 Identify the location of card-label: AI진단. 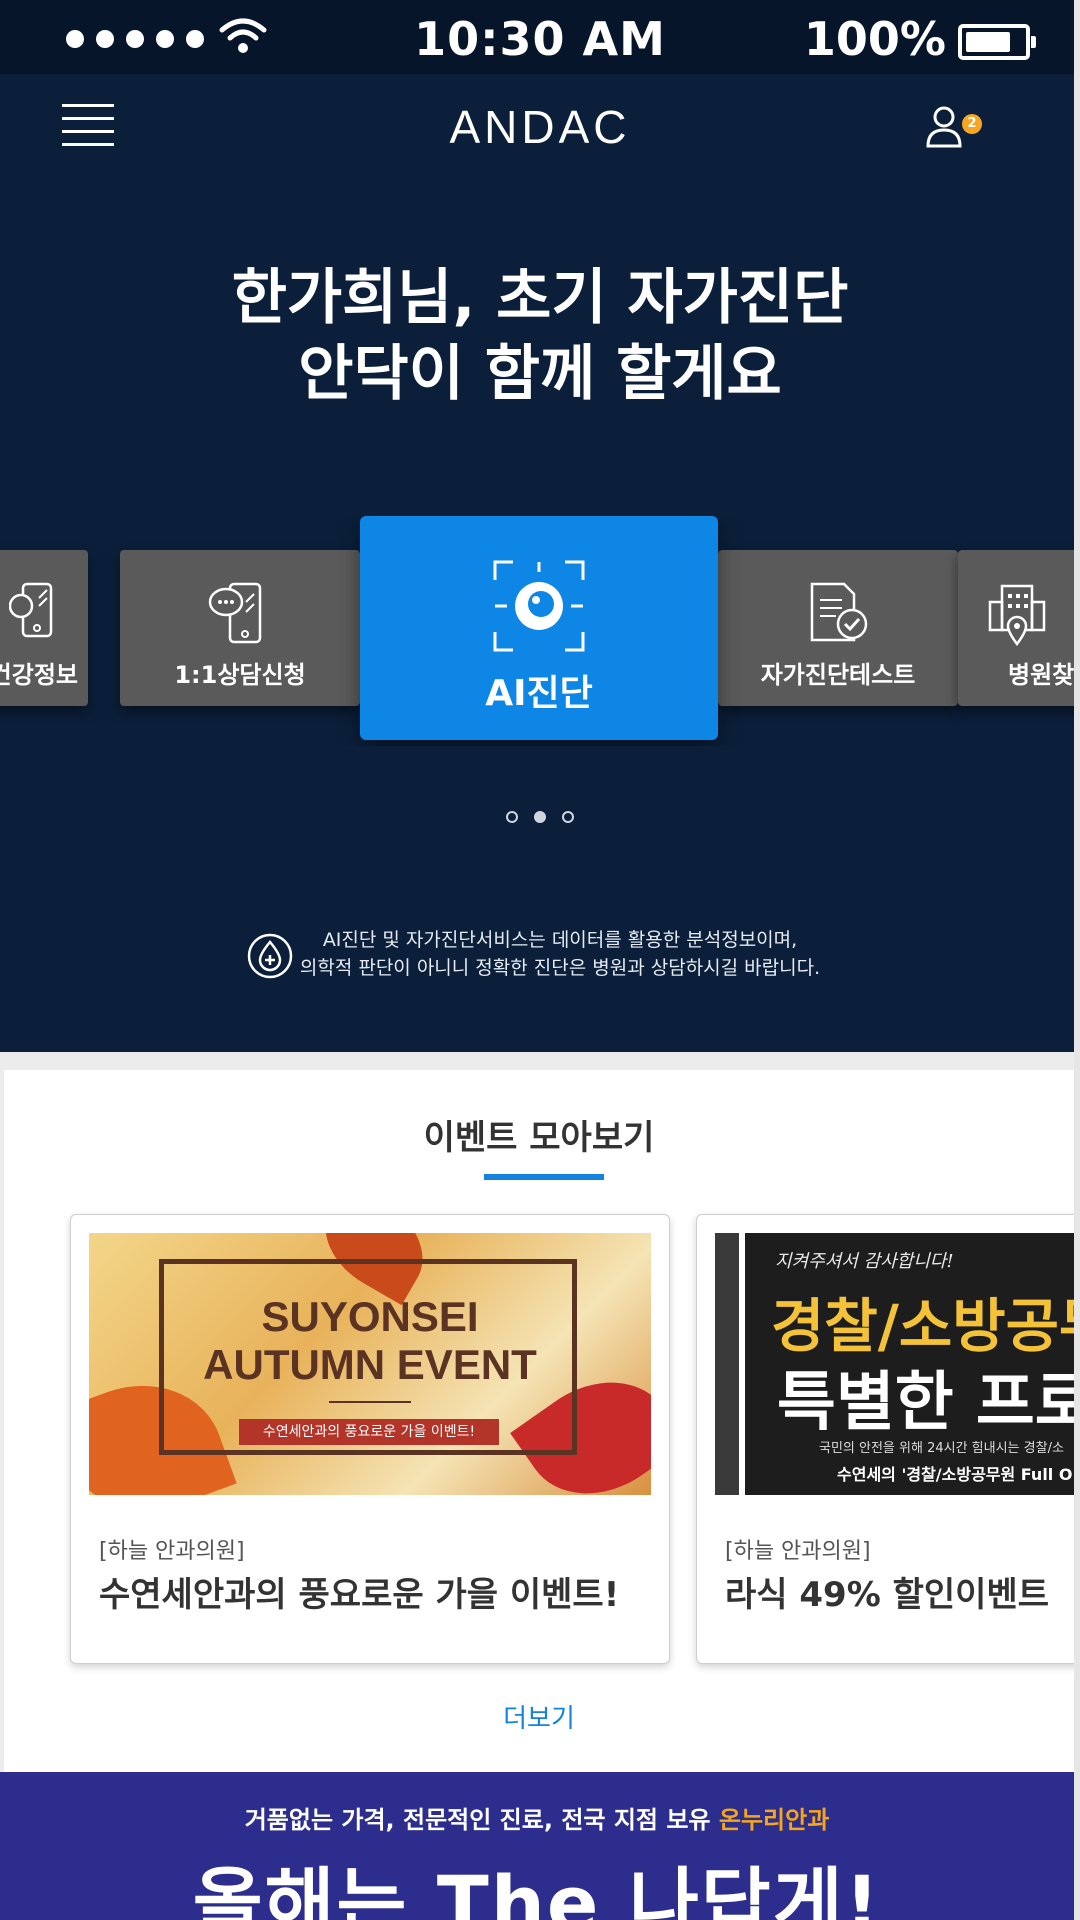
(539, 693).